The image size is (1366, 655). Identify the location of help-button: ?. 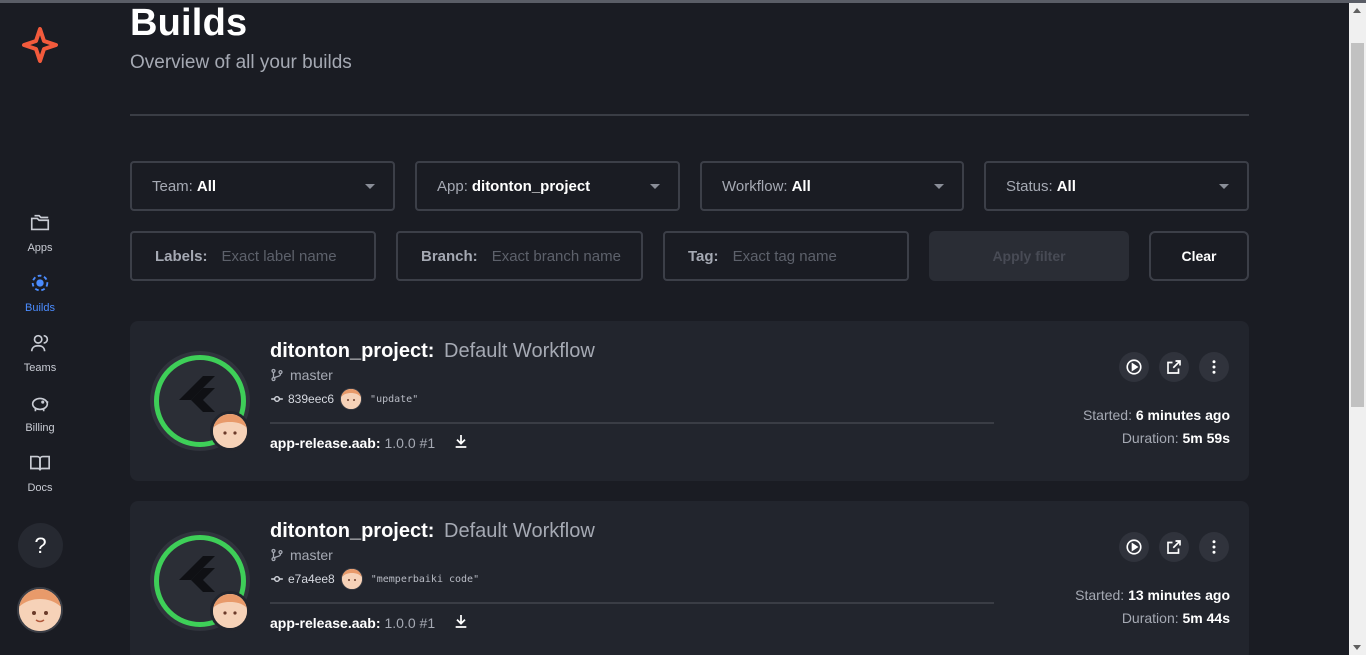
(40, 545).